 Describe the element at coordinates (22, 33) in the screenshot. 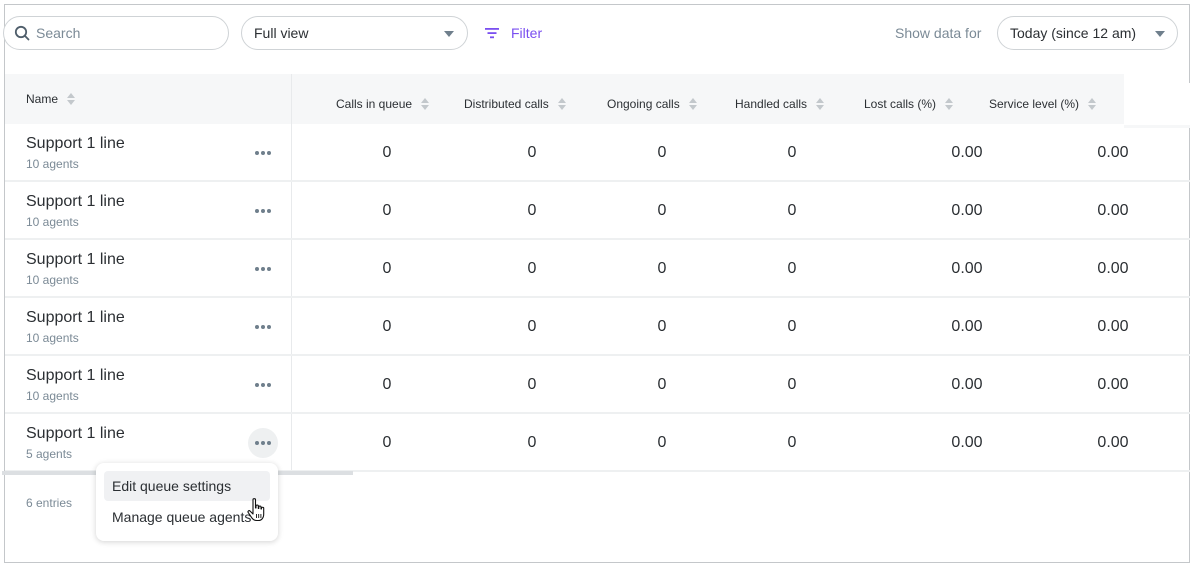

I see `search-icon` at that location.